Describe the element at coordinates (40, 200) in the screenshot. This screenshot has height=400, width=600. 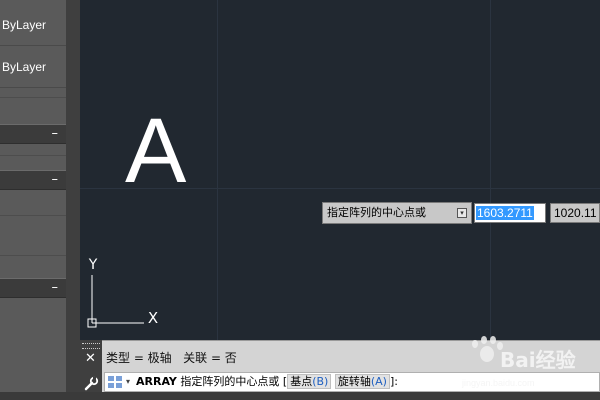
I see `properties-palette: ByLayer ByLayer – – –` at that location.